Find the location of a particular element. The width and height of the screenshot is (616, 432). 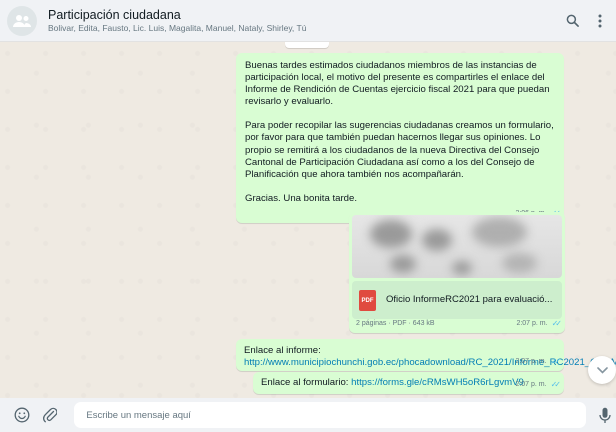

document-preview is located at coordinates (457, 246).